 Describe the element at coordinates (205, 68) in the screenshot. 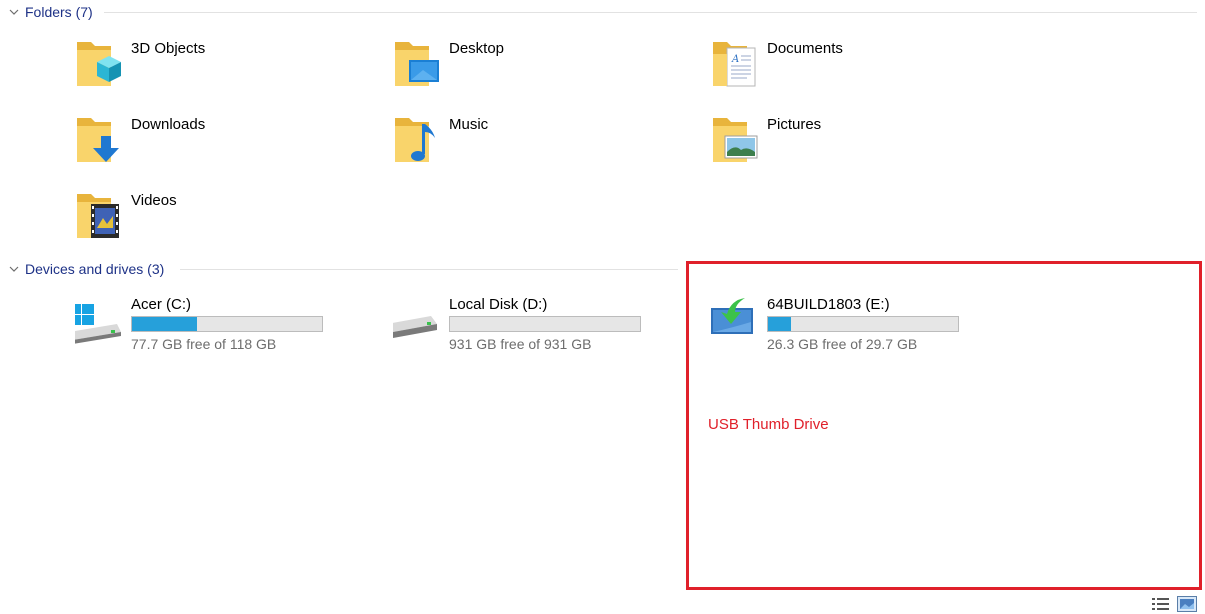

I see `folder-item-3d-objects: 3D Objects` at that location.